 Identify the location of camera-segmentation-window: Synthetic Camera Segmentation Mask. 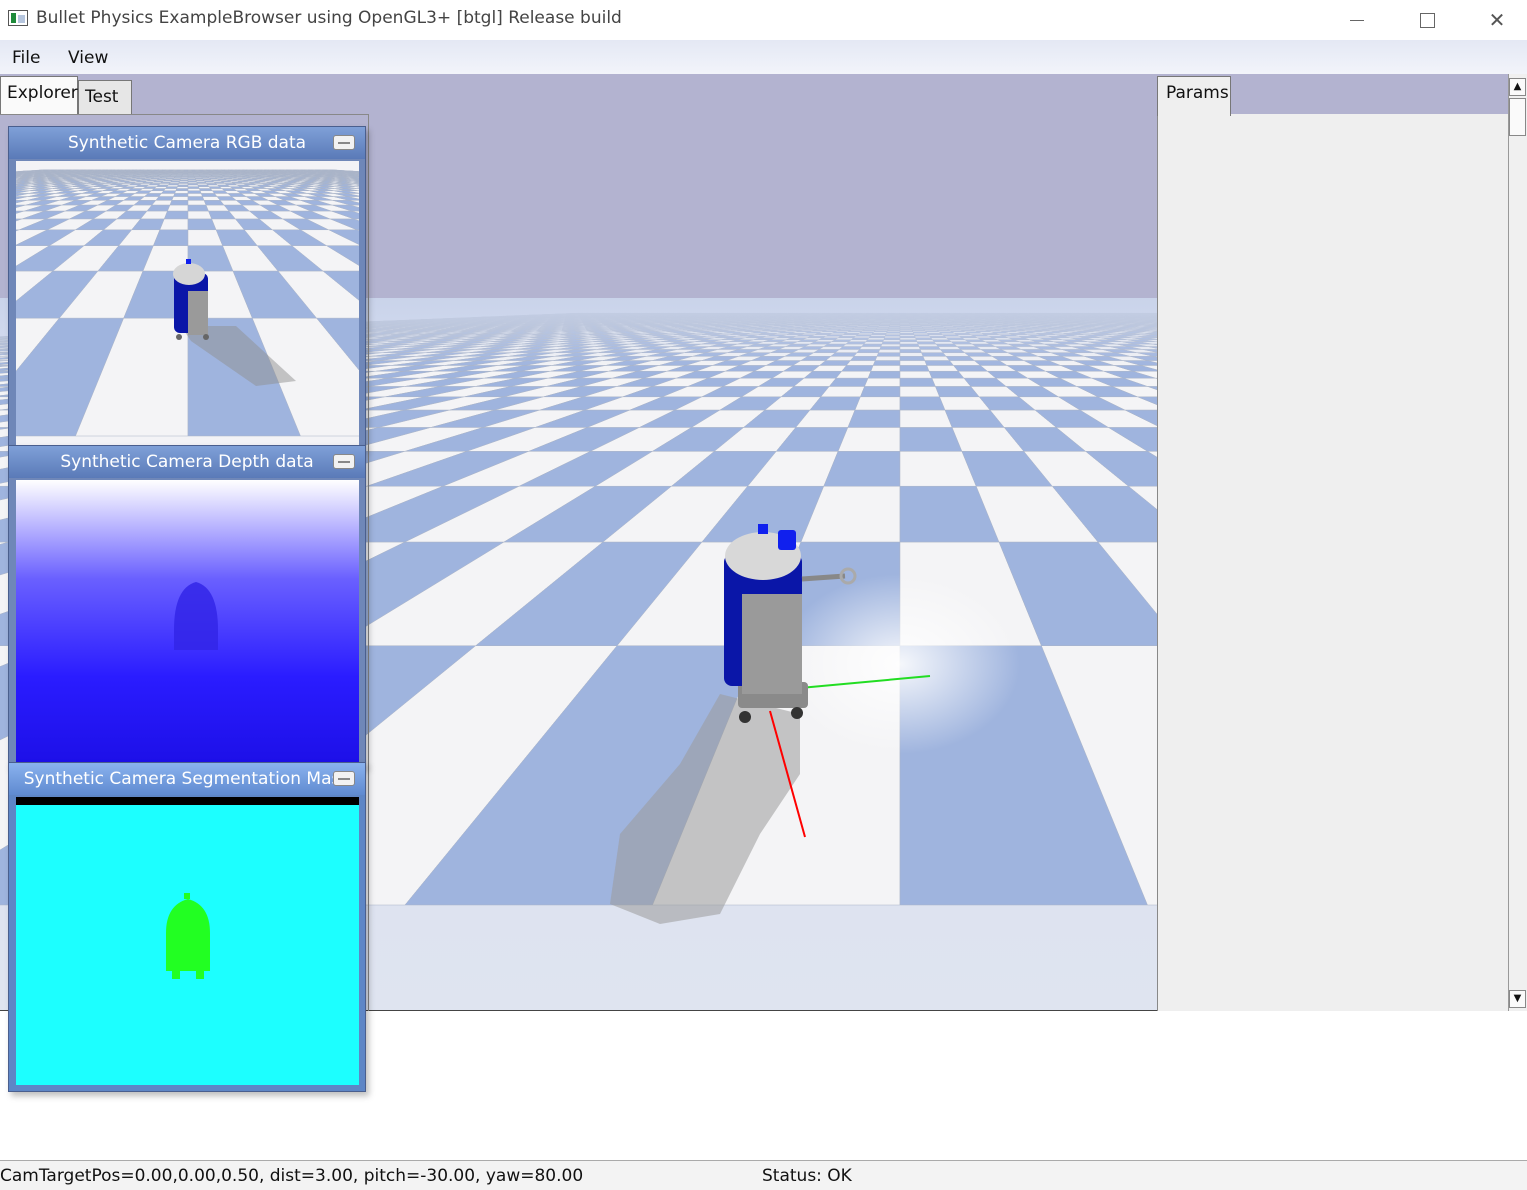
(187, 927).